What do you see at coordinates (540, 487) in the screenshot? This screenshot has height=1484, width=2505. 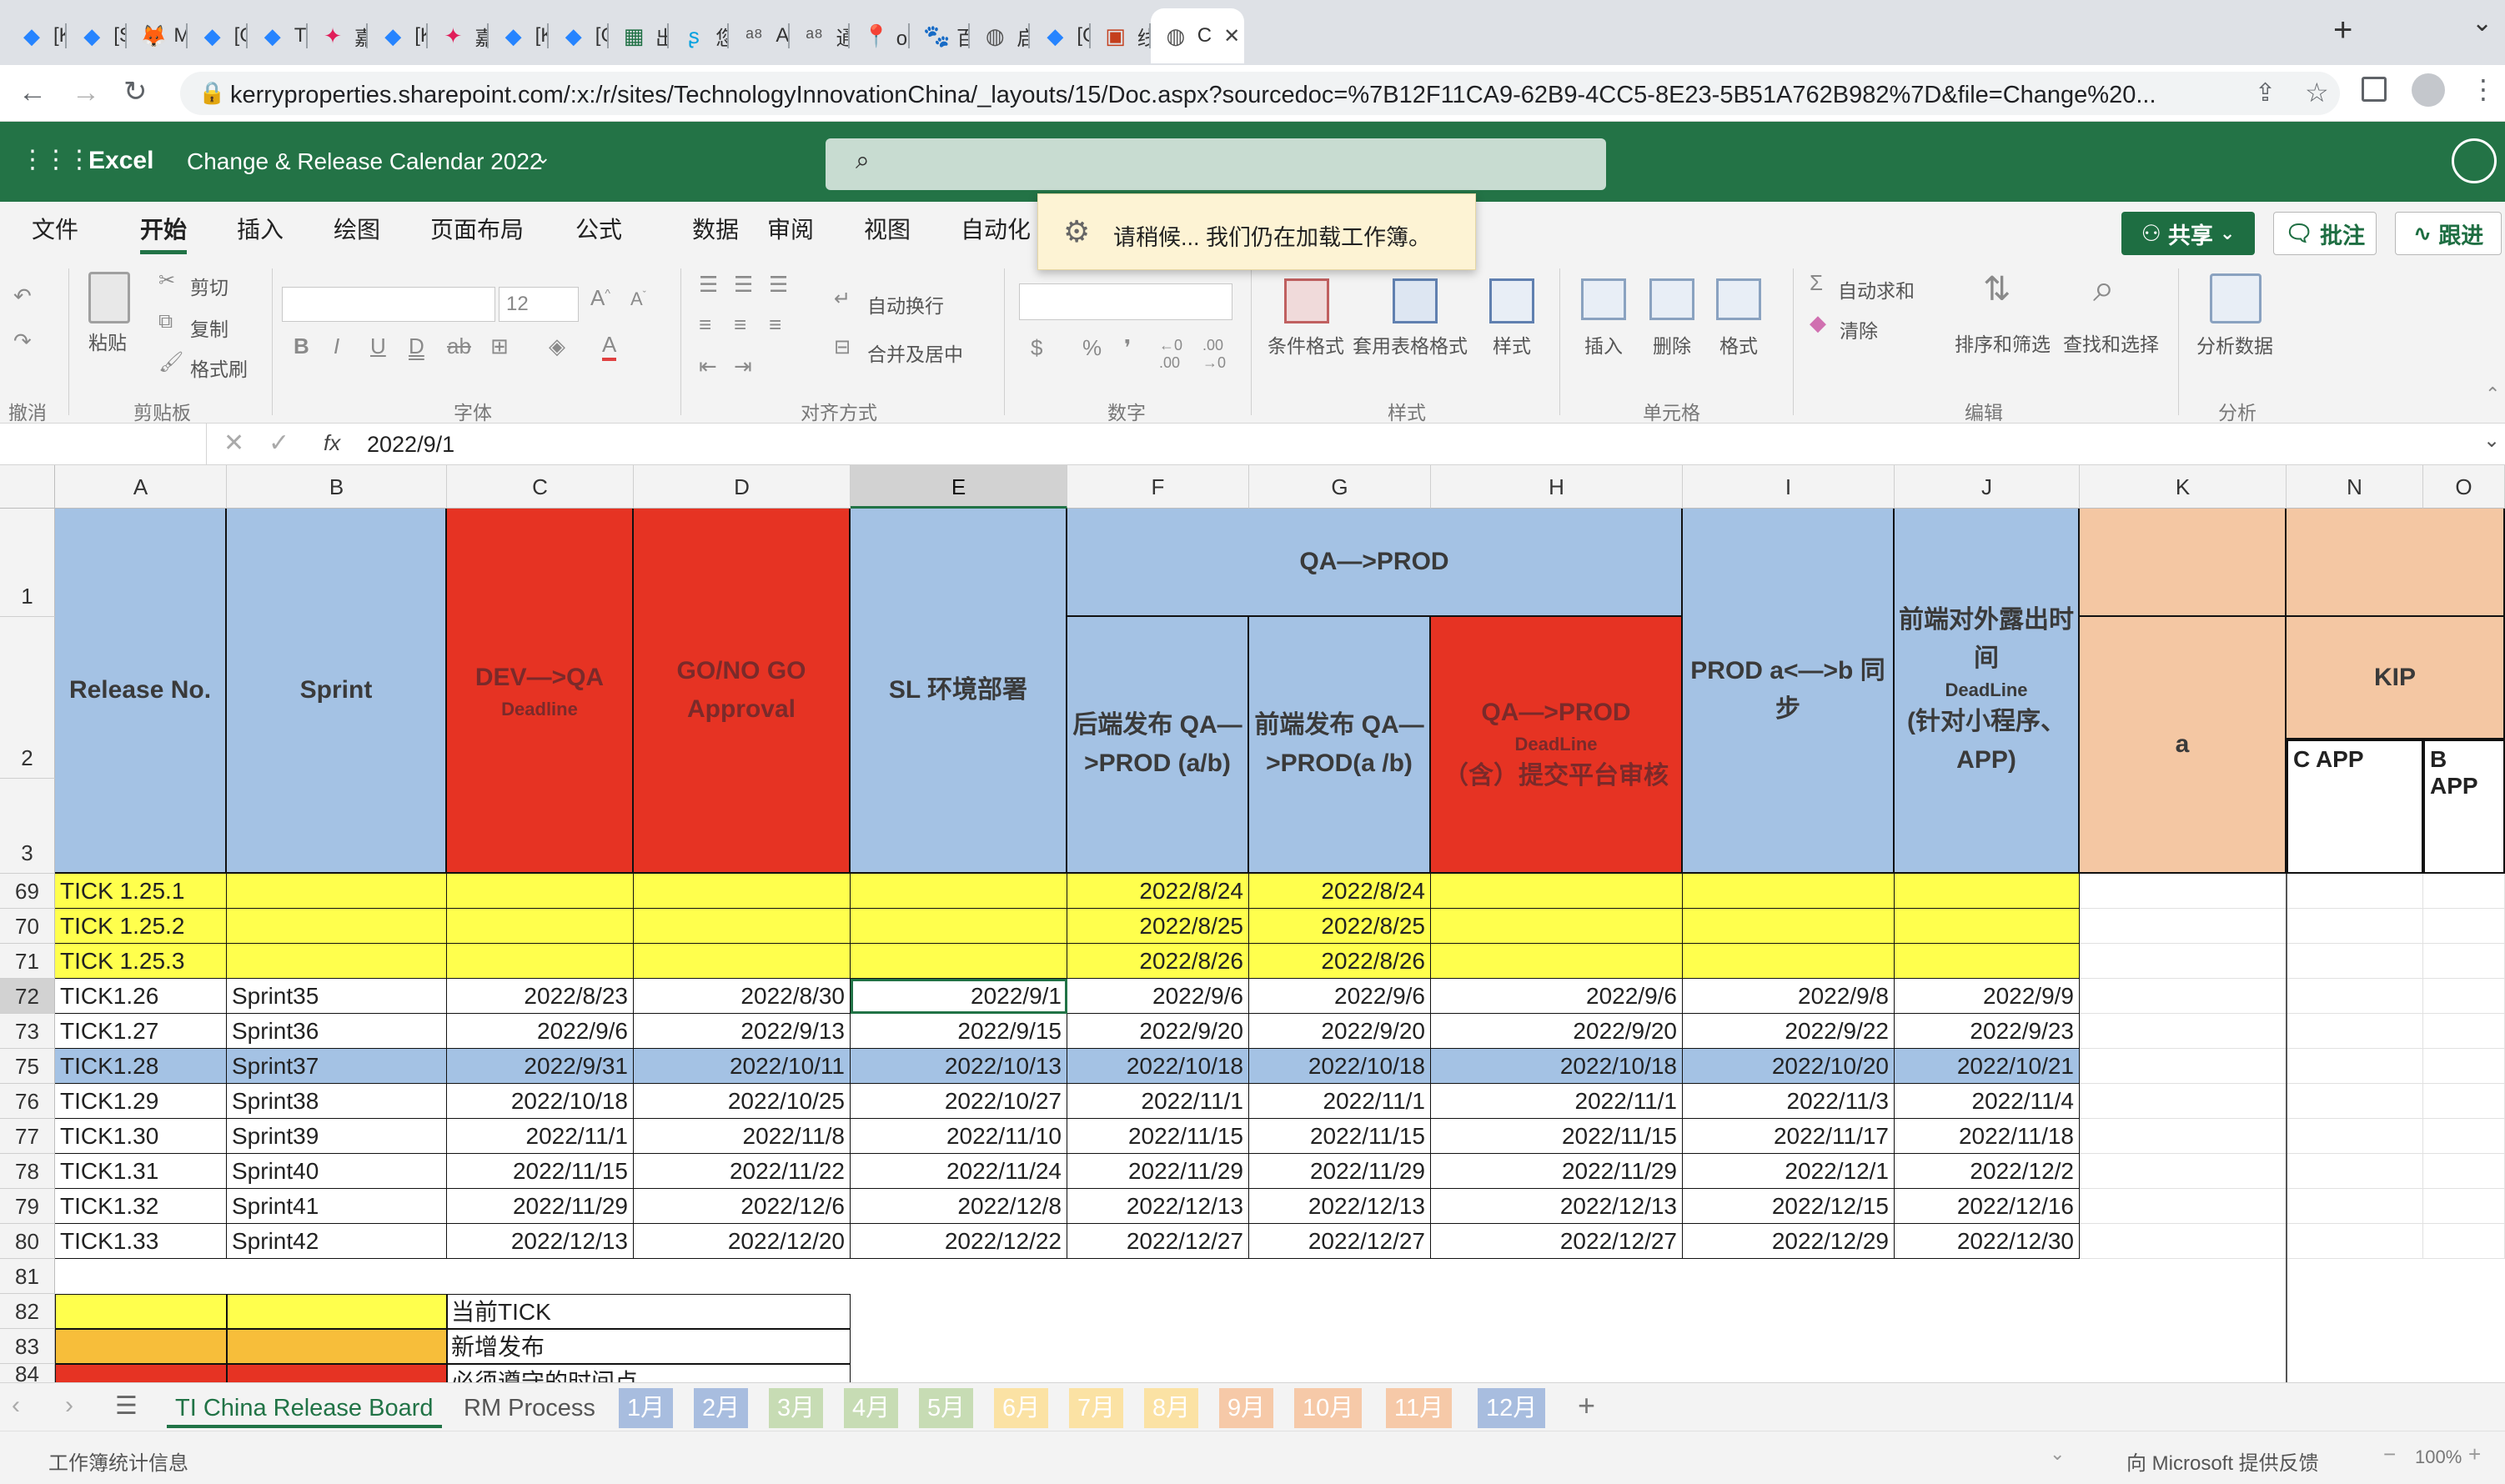 I see `column-header: C` at bounding box center [540, 487].